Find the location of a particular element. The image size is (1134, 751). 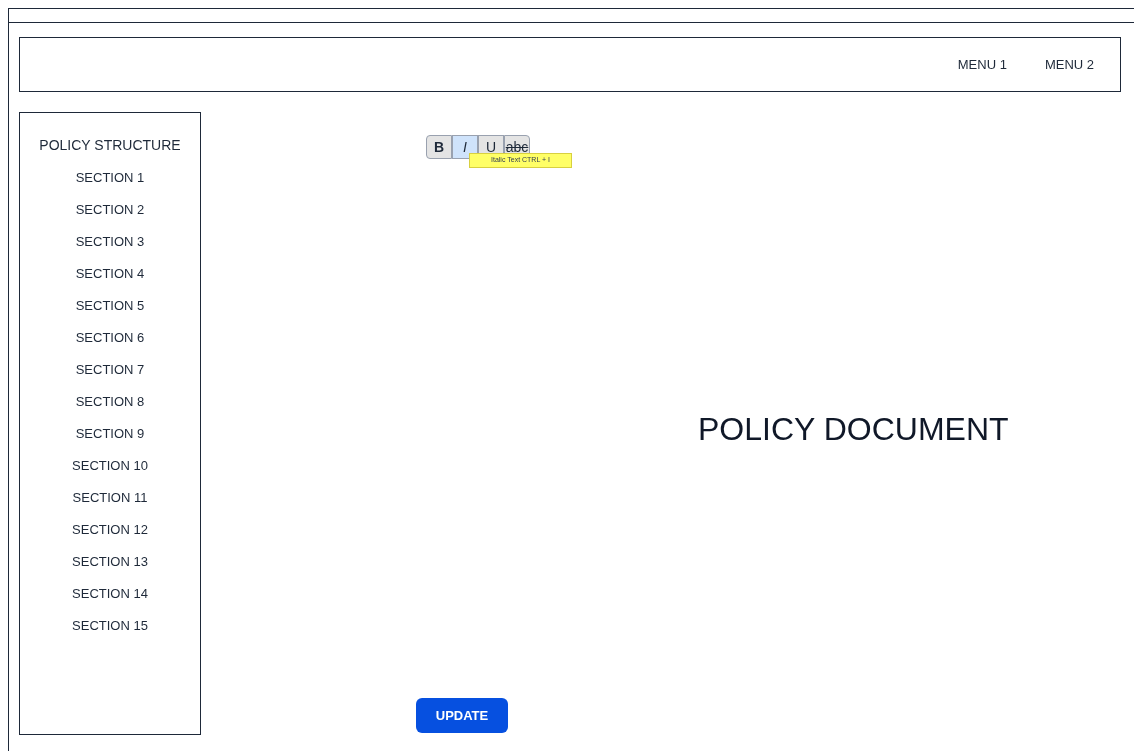

section-link: SECTION 12 is located at coordinates (110, 536).